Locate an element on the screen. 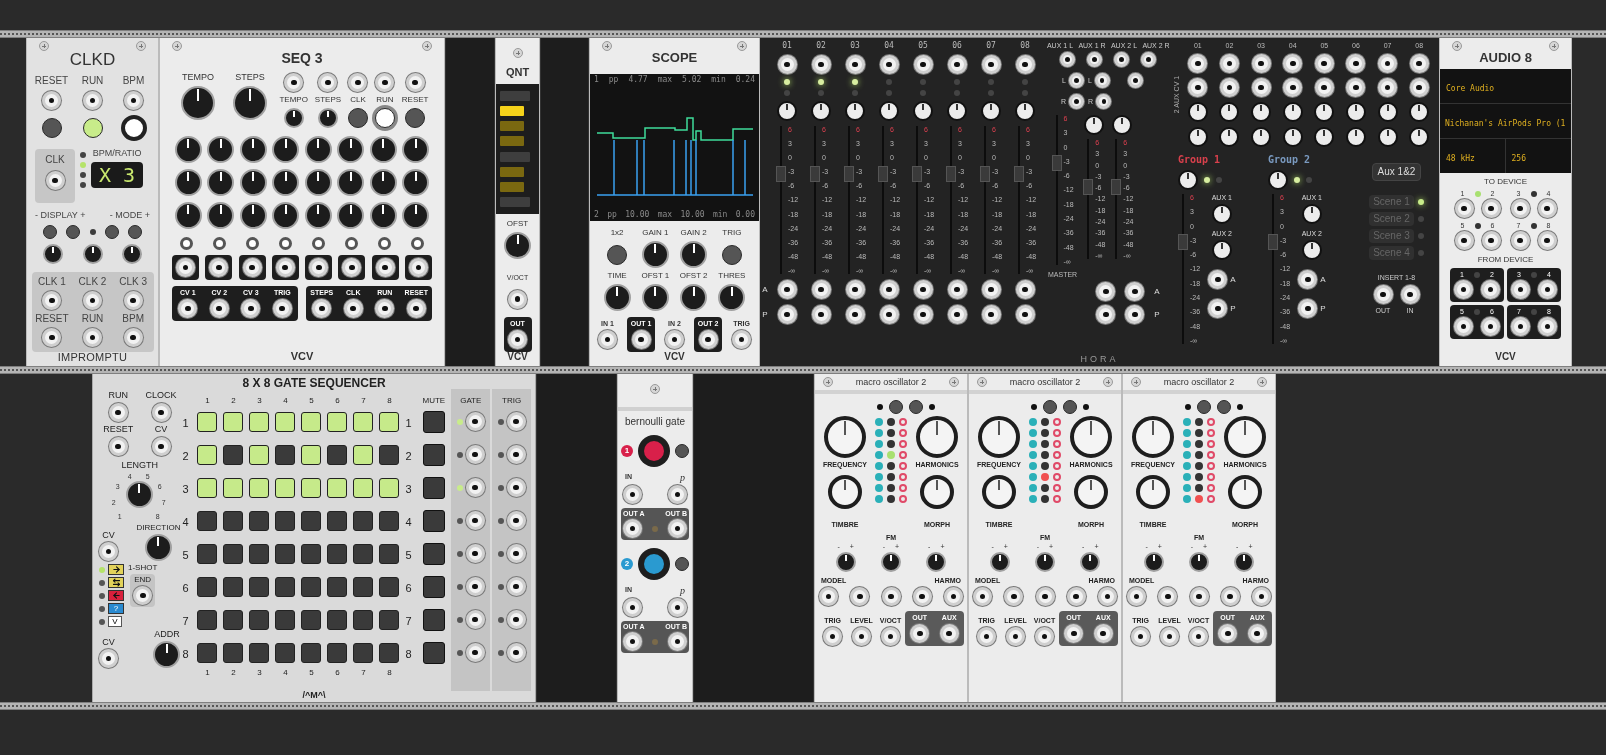 This screenshot has height=755, width=1606. harmonics-knob is located at coordinates (1245, 437).